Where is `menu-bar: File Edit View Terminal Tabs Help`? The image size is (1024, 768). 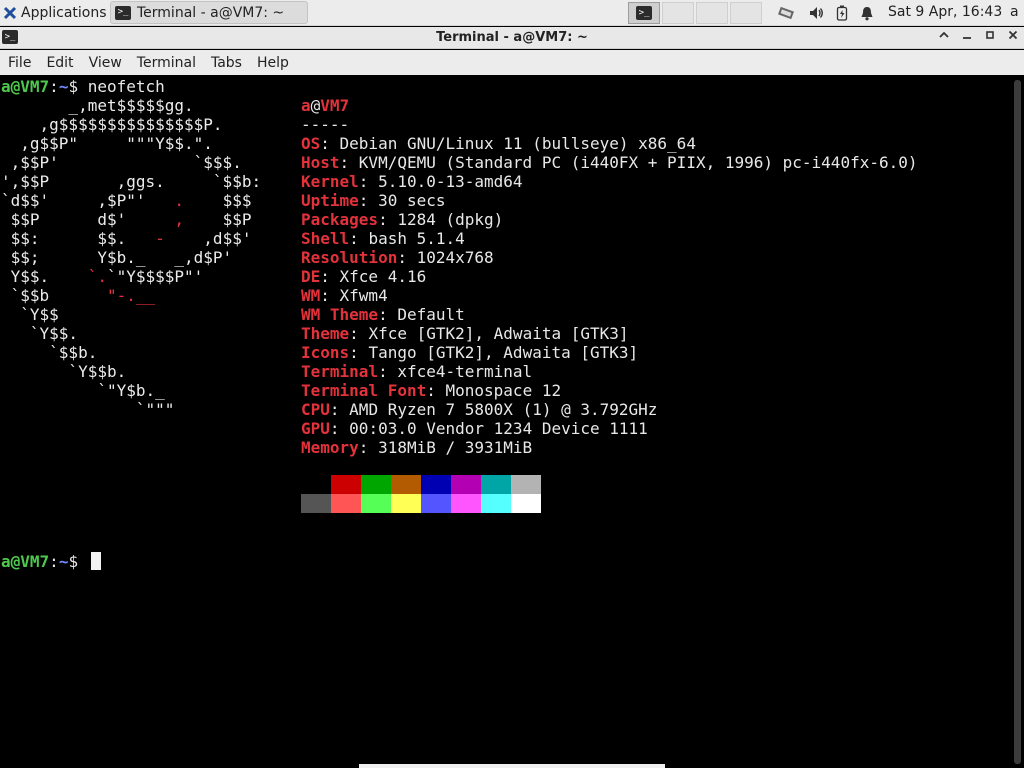 menu-bar: File Edit View Terminal Tabs Help is located at coordinates (512, 62).